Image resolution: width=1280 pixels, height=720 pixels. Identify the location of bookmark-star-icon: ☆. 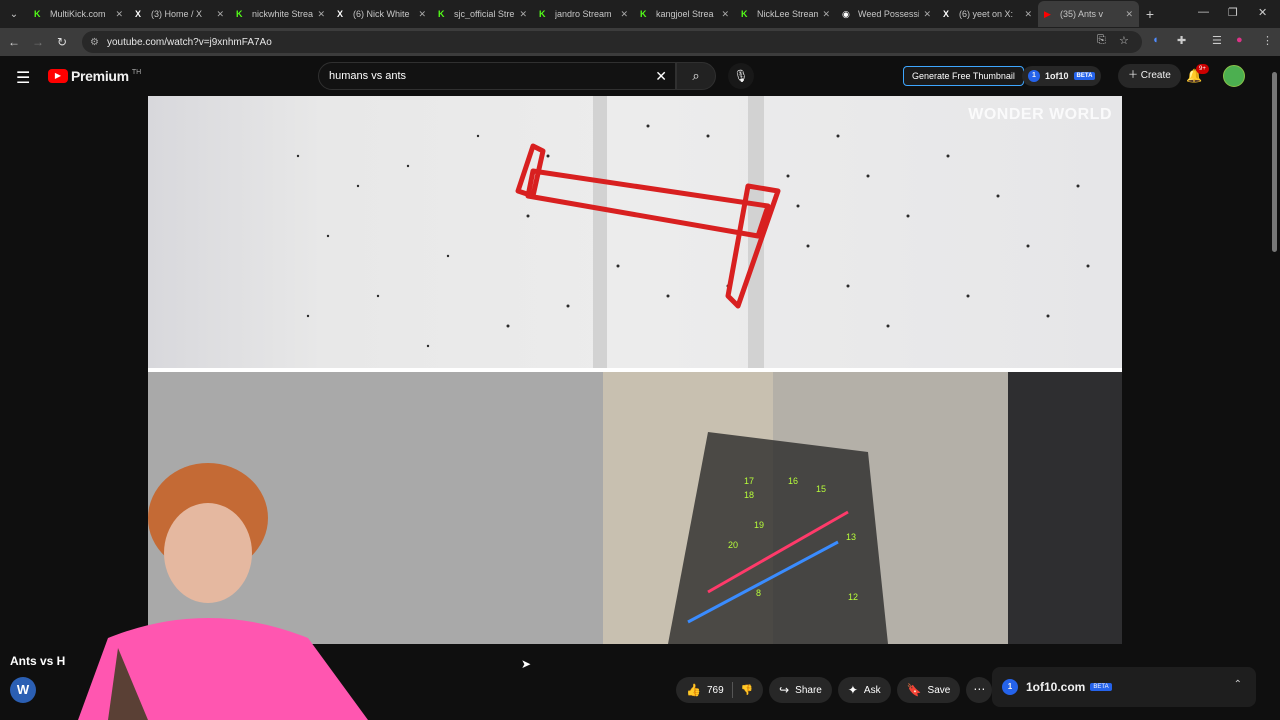
(1124, 40).